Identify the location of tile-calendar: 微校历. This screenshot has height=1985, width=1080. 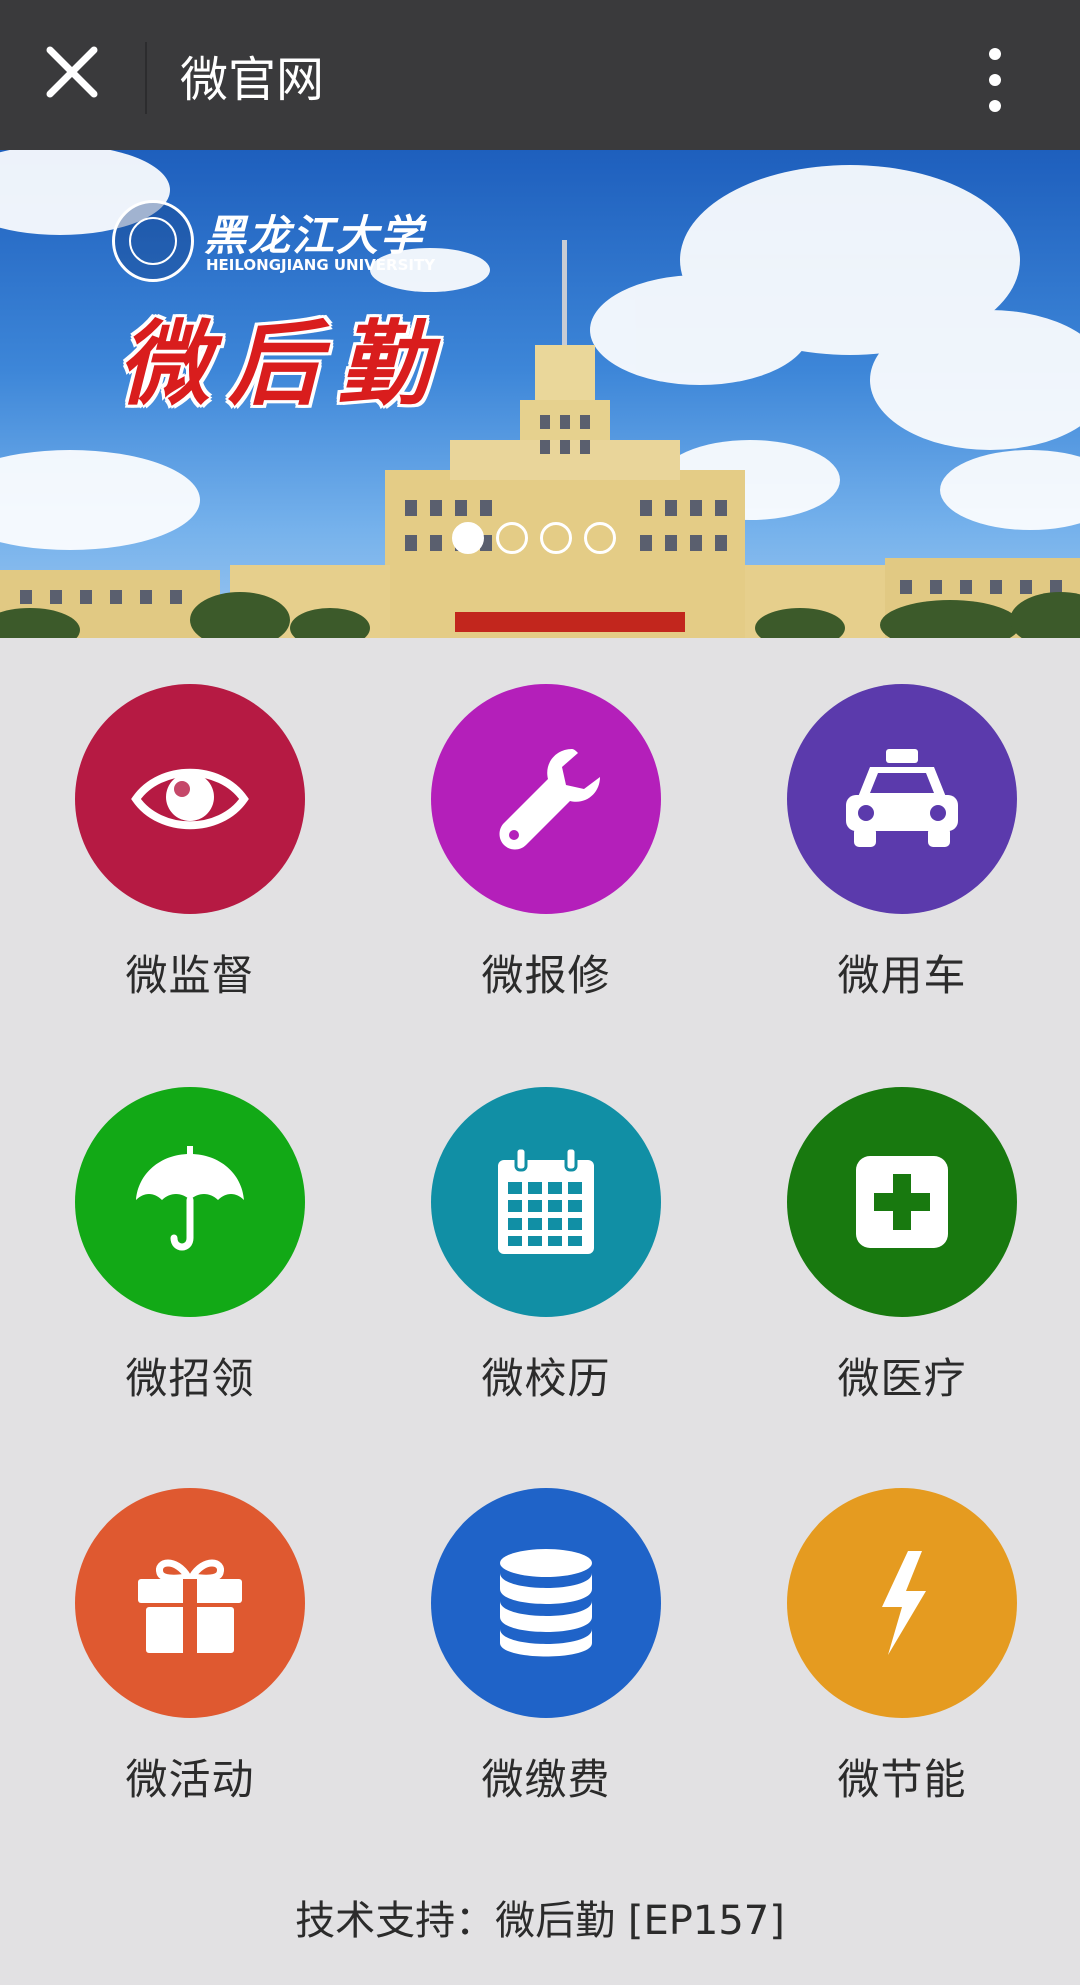
(546, 1247).